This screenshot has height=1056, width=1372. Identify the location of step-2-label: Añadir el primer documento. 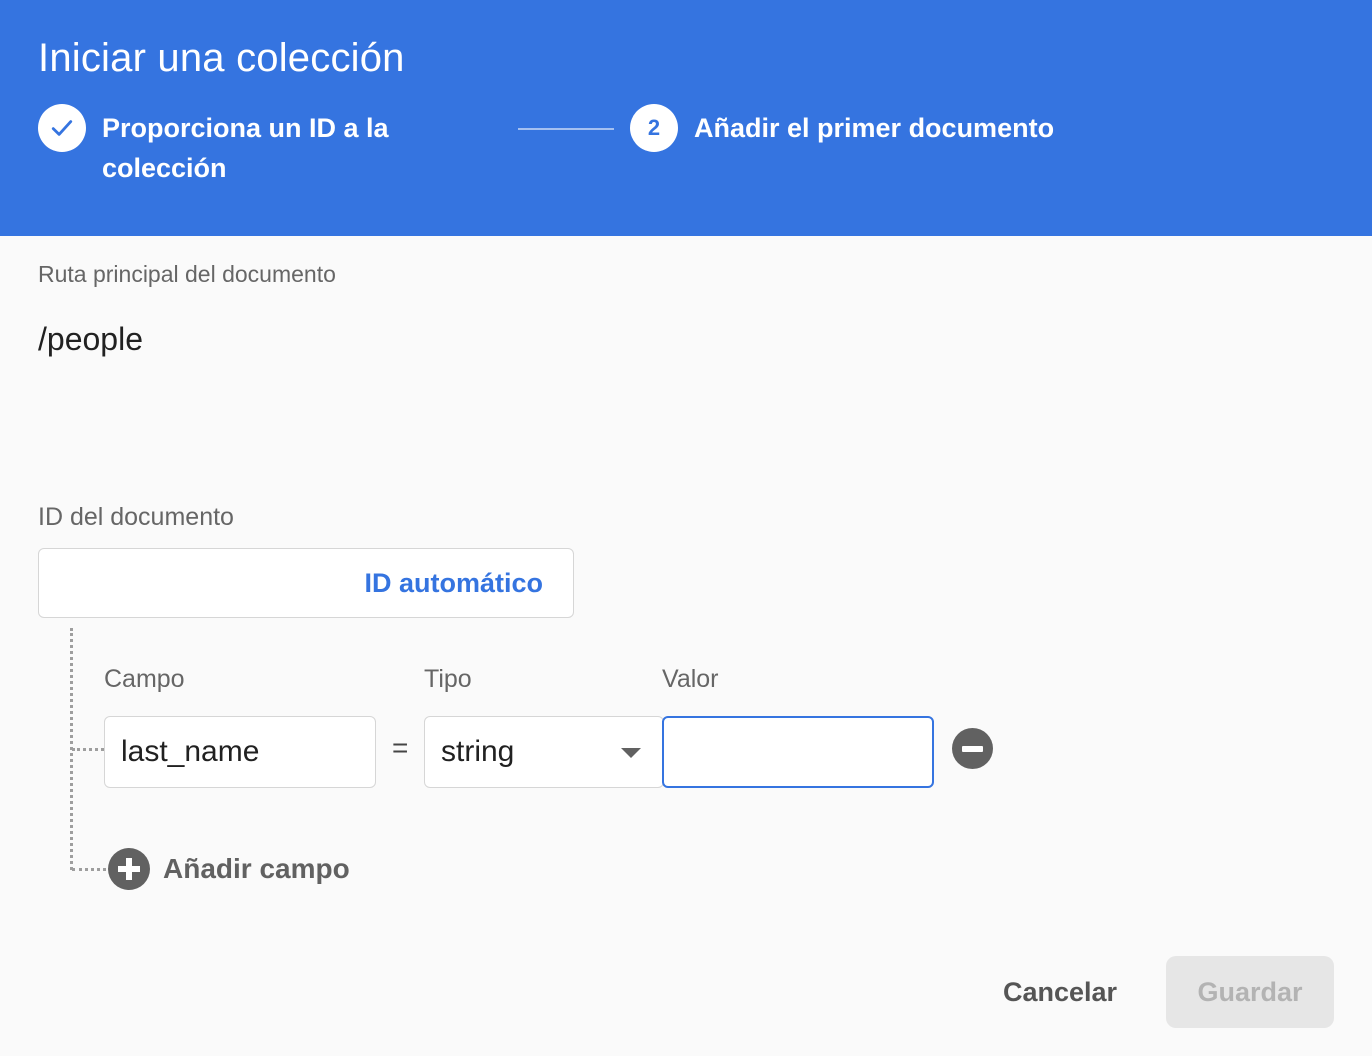
(874, 128).